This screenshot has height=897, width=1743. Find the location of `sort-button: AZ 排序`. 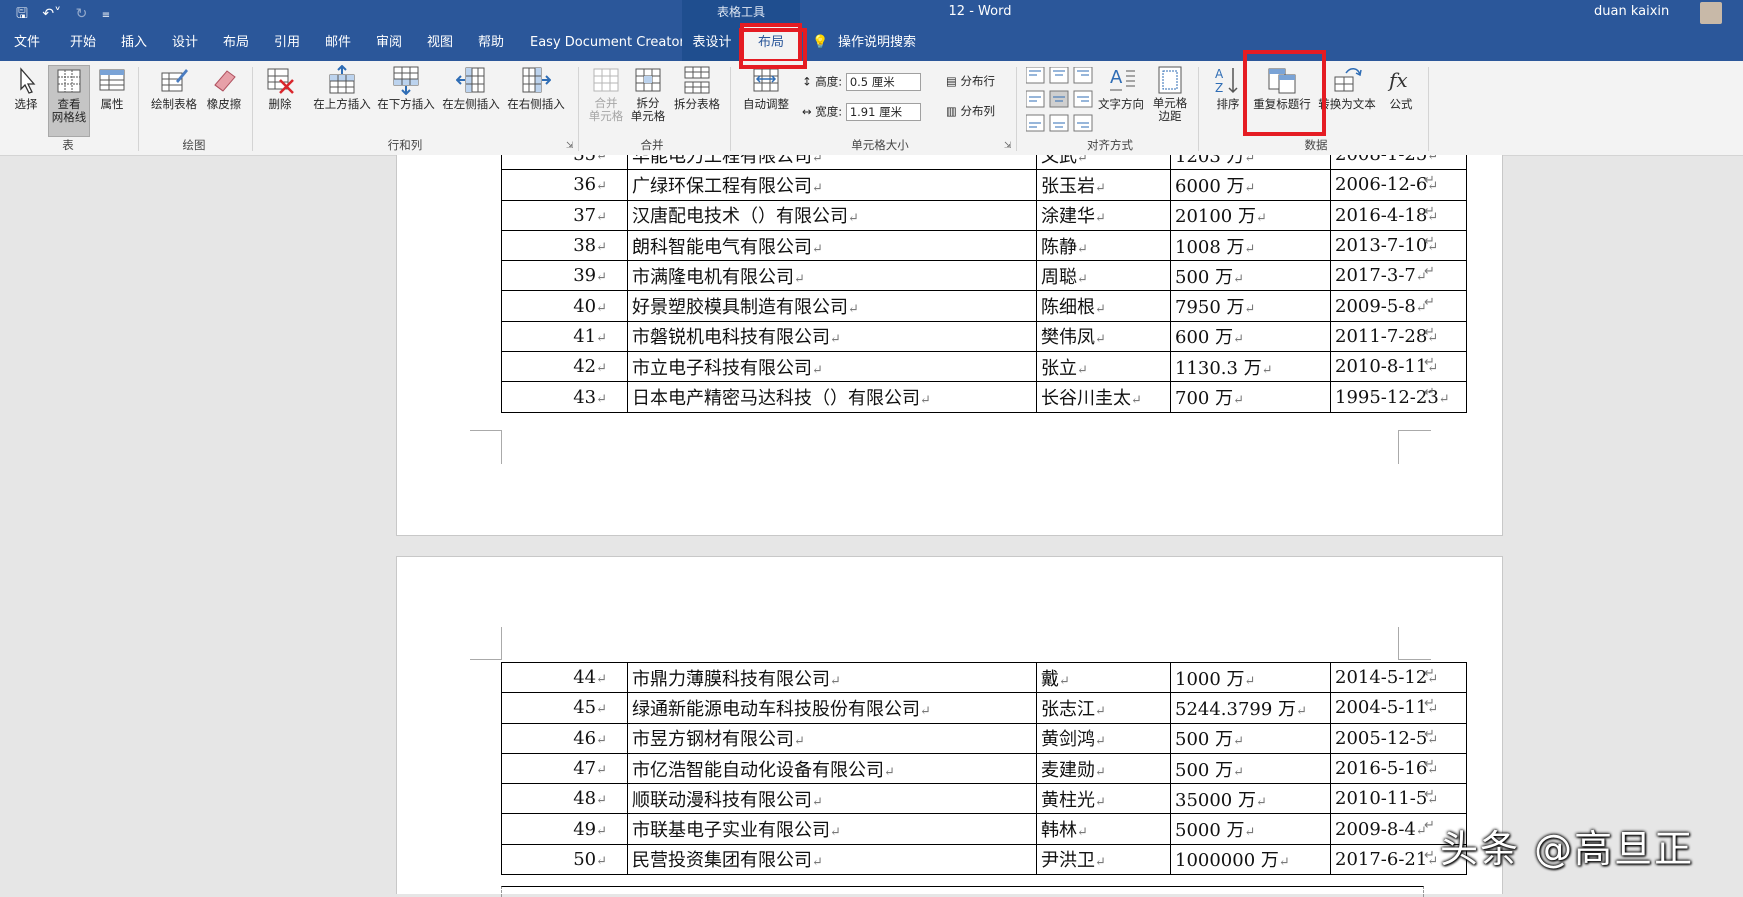

sort-button: AZ 排序 is located at coordinates (1228, 88).